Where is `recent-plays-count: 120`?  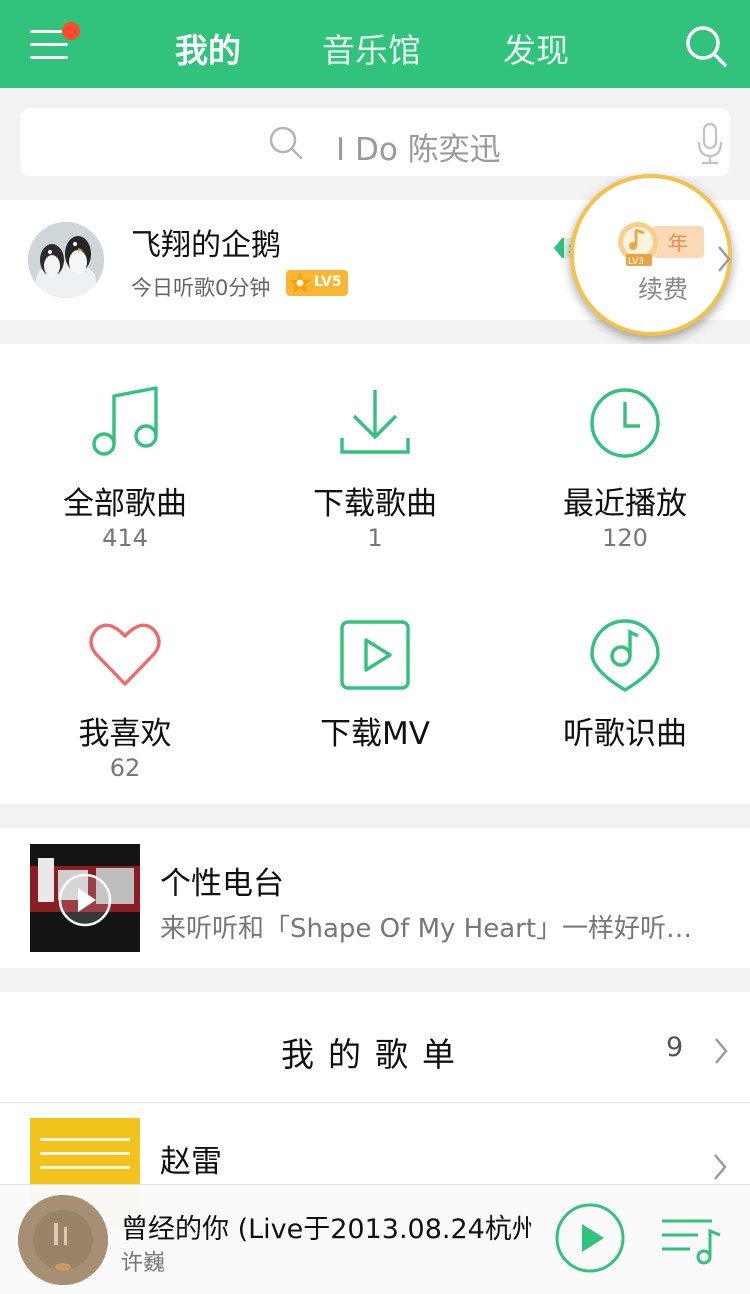 recent-plays-count: 120 is located at coordinates (625, 538).